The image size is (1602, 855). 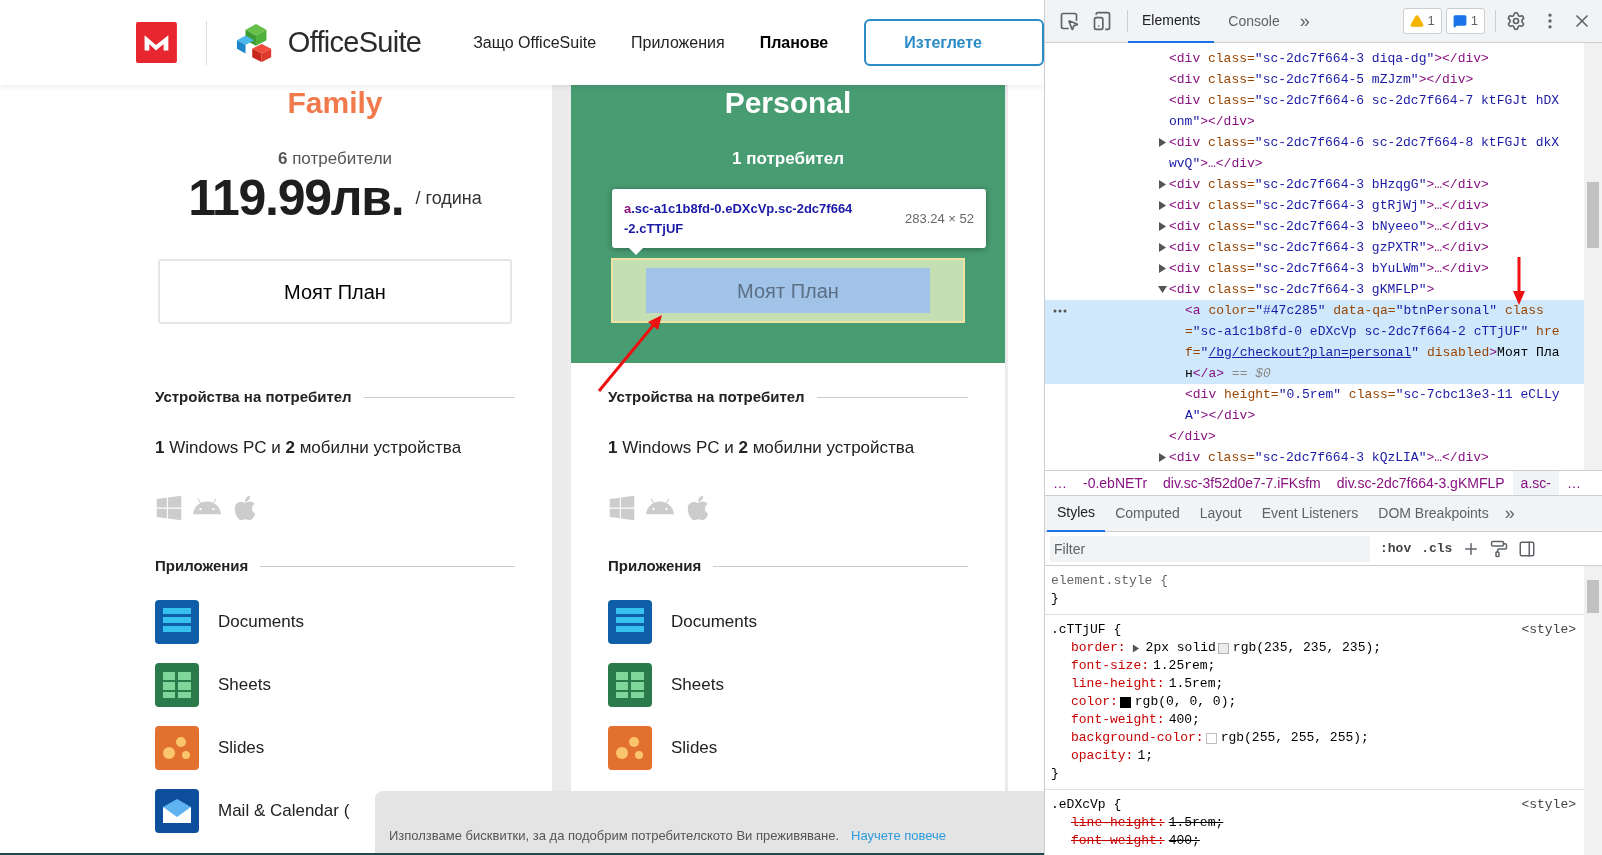 I want to click on cookie-text: Използваме бисквитки, за да подобрим потребителското Ви преживяване., so click(x=614, y=835).